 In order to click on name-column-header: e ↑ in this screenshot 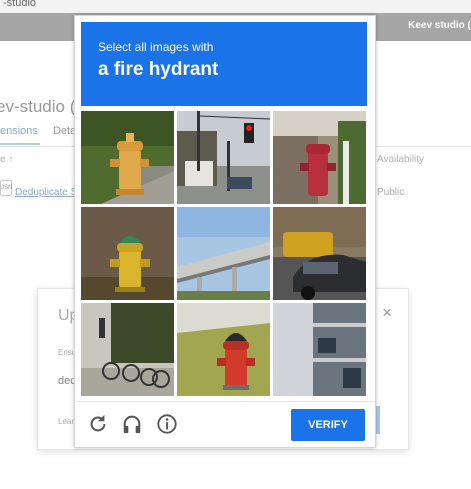, I will do `click(6, 159)`.